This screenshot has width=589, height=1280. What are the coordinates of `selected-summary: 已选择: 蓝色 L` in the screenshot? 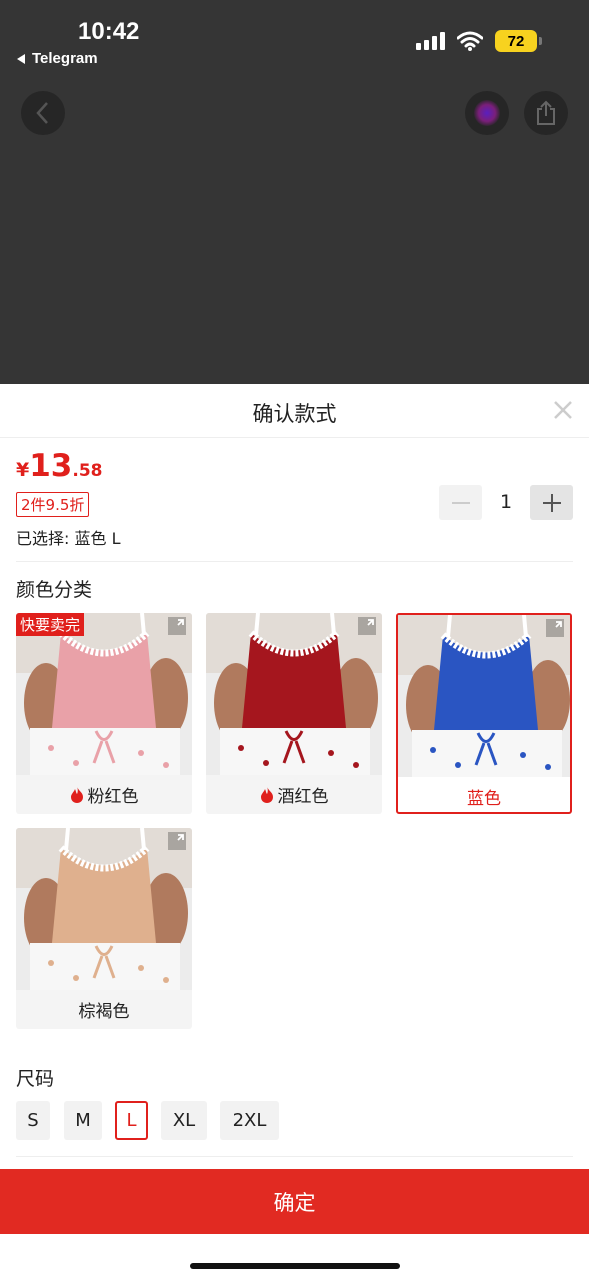 It's located at (68, 538).